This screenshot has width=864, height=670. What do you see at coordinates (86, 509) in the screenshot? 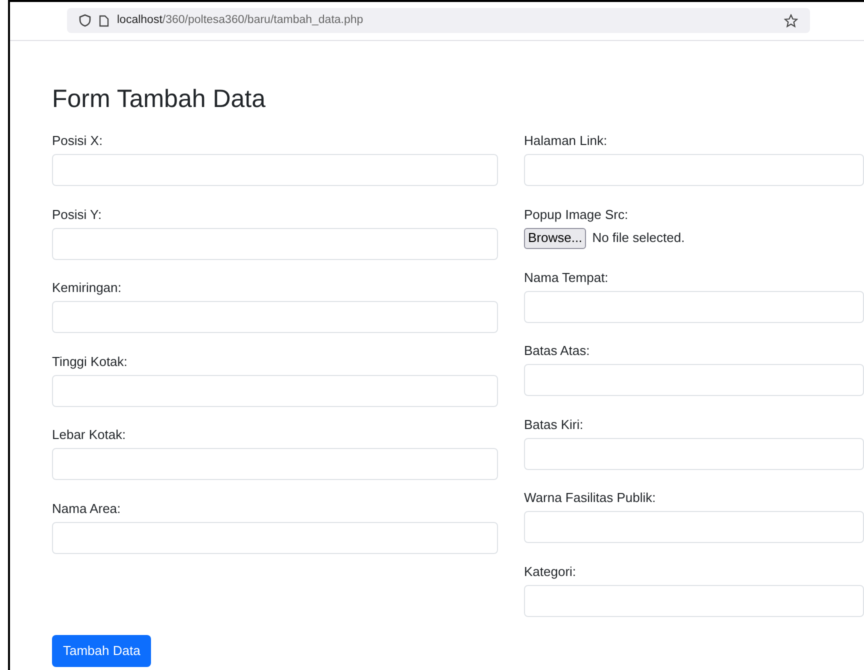
I see `field-label: Nama Area:` at bounding box center [86, 509].